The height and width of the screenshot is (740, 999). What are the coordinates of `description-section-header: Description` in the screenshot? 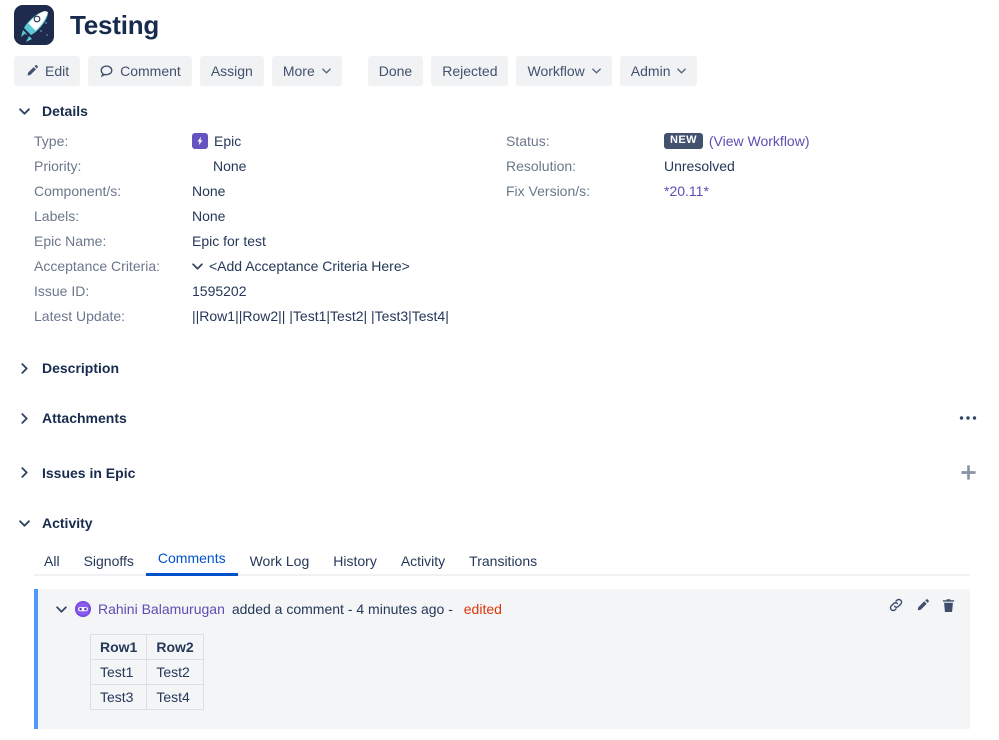 It's located at (59, 368).